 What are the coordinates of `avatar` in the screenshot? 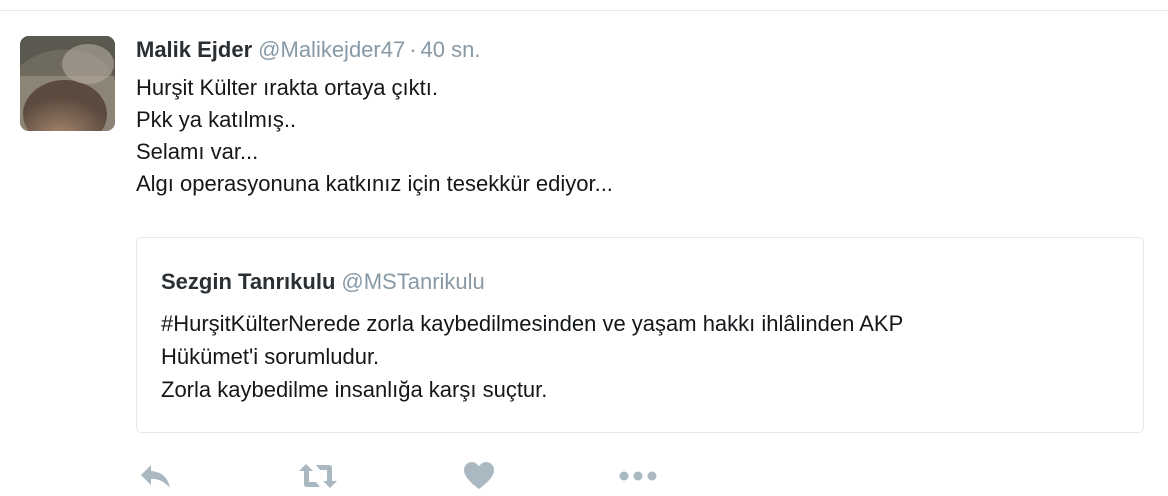 It's located at (67, 83).